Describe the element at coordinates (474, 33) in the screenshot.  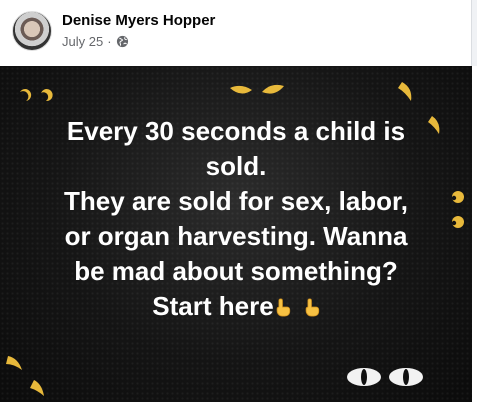
I see `scrollbar-edge` at that location.